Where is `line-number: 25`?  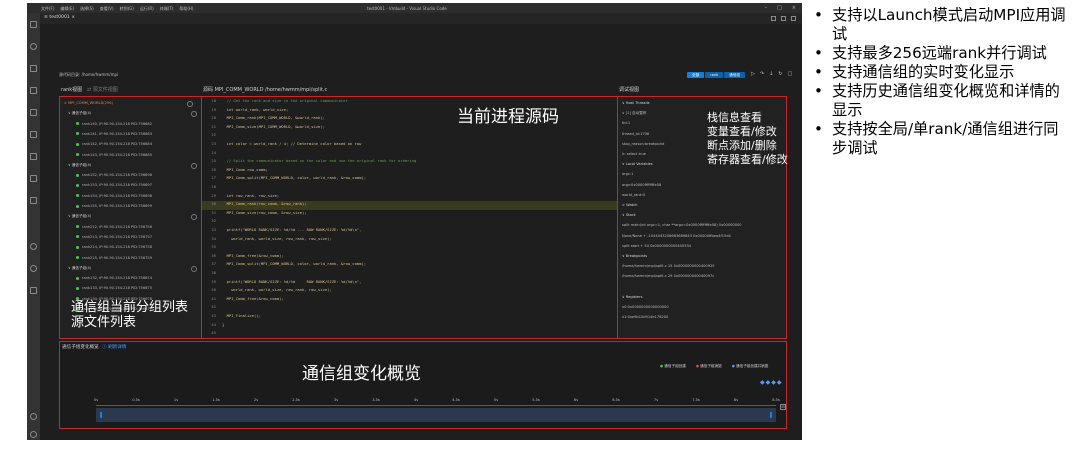 line-number: 25 is located at coordinates (210, 160).